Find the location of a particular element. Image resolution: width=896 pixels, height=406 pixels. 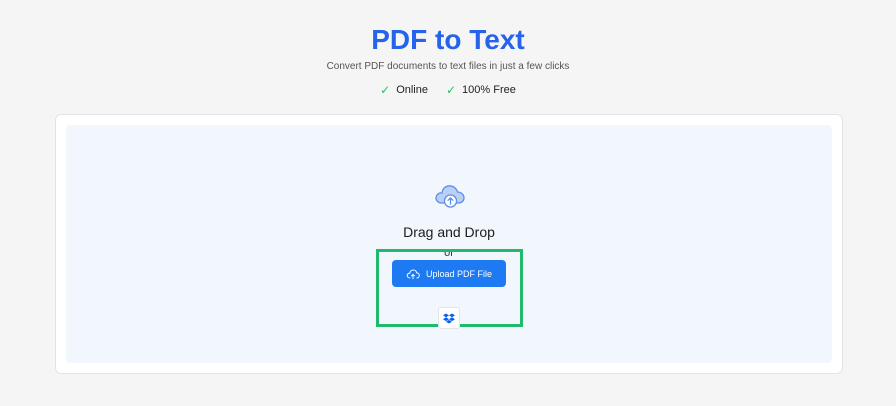

dropbox-icon is located at coordinates (449, 318).